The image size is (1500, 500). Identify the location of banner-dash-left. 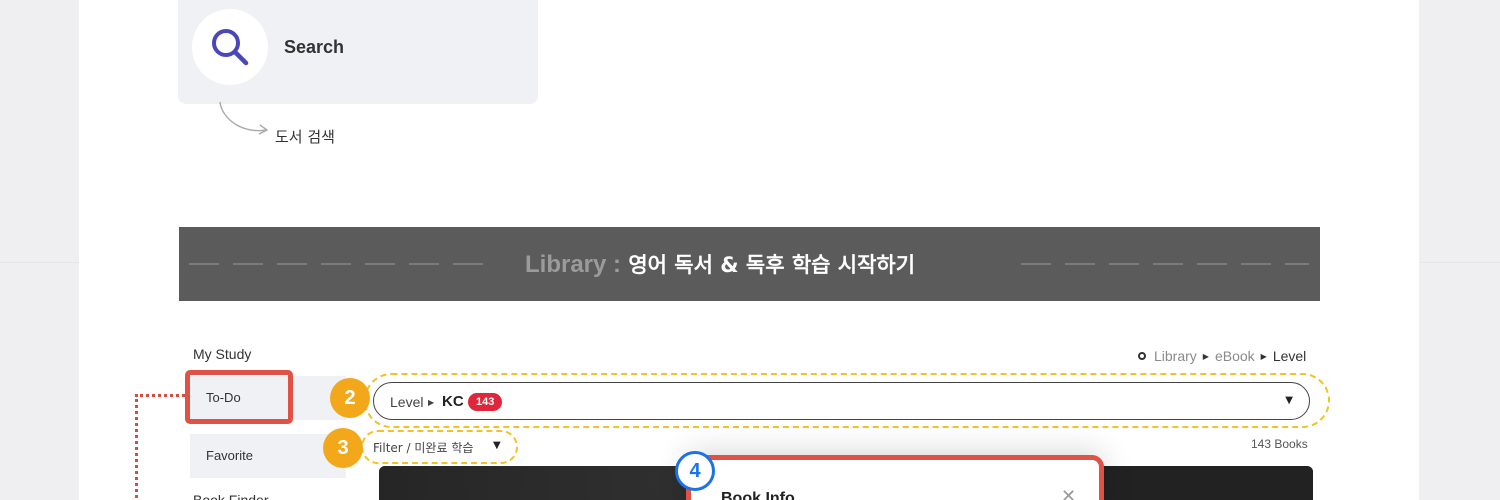
(337, 264).